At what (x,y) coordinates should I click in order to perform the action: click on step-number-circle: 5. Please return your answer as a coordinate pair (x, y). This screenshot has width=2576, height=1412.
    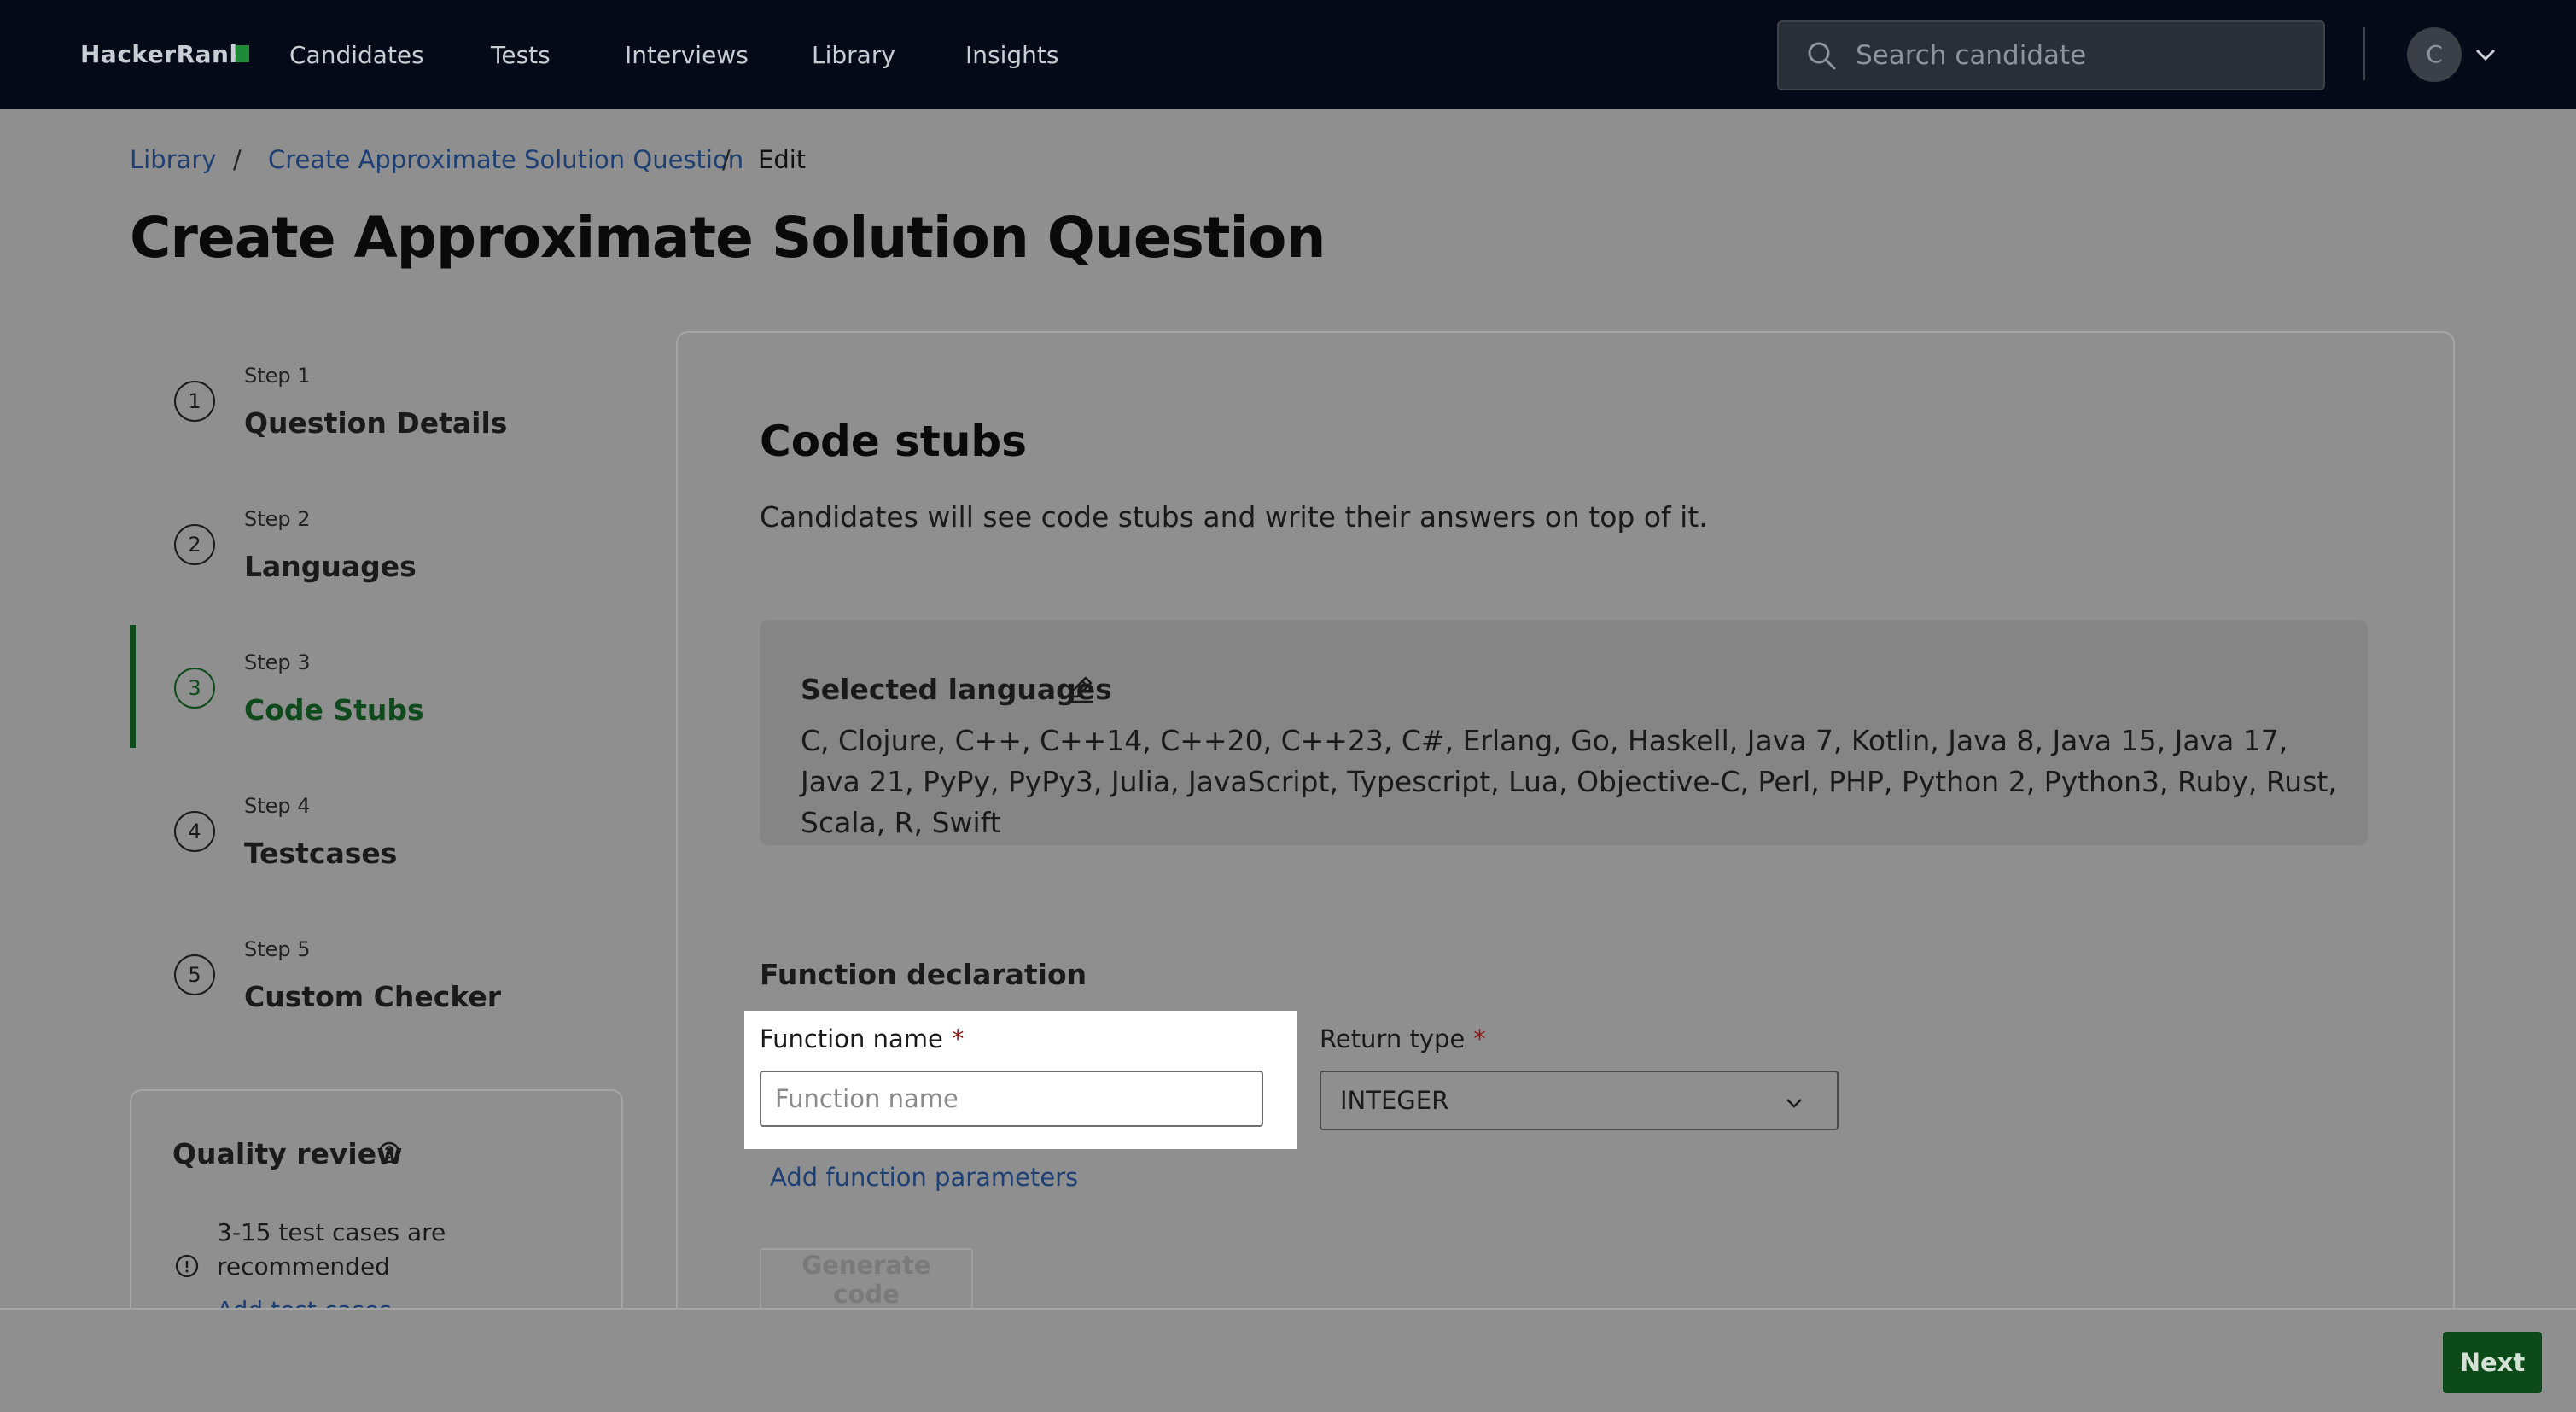
    Looking at the image, I should click on (194, 974).